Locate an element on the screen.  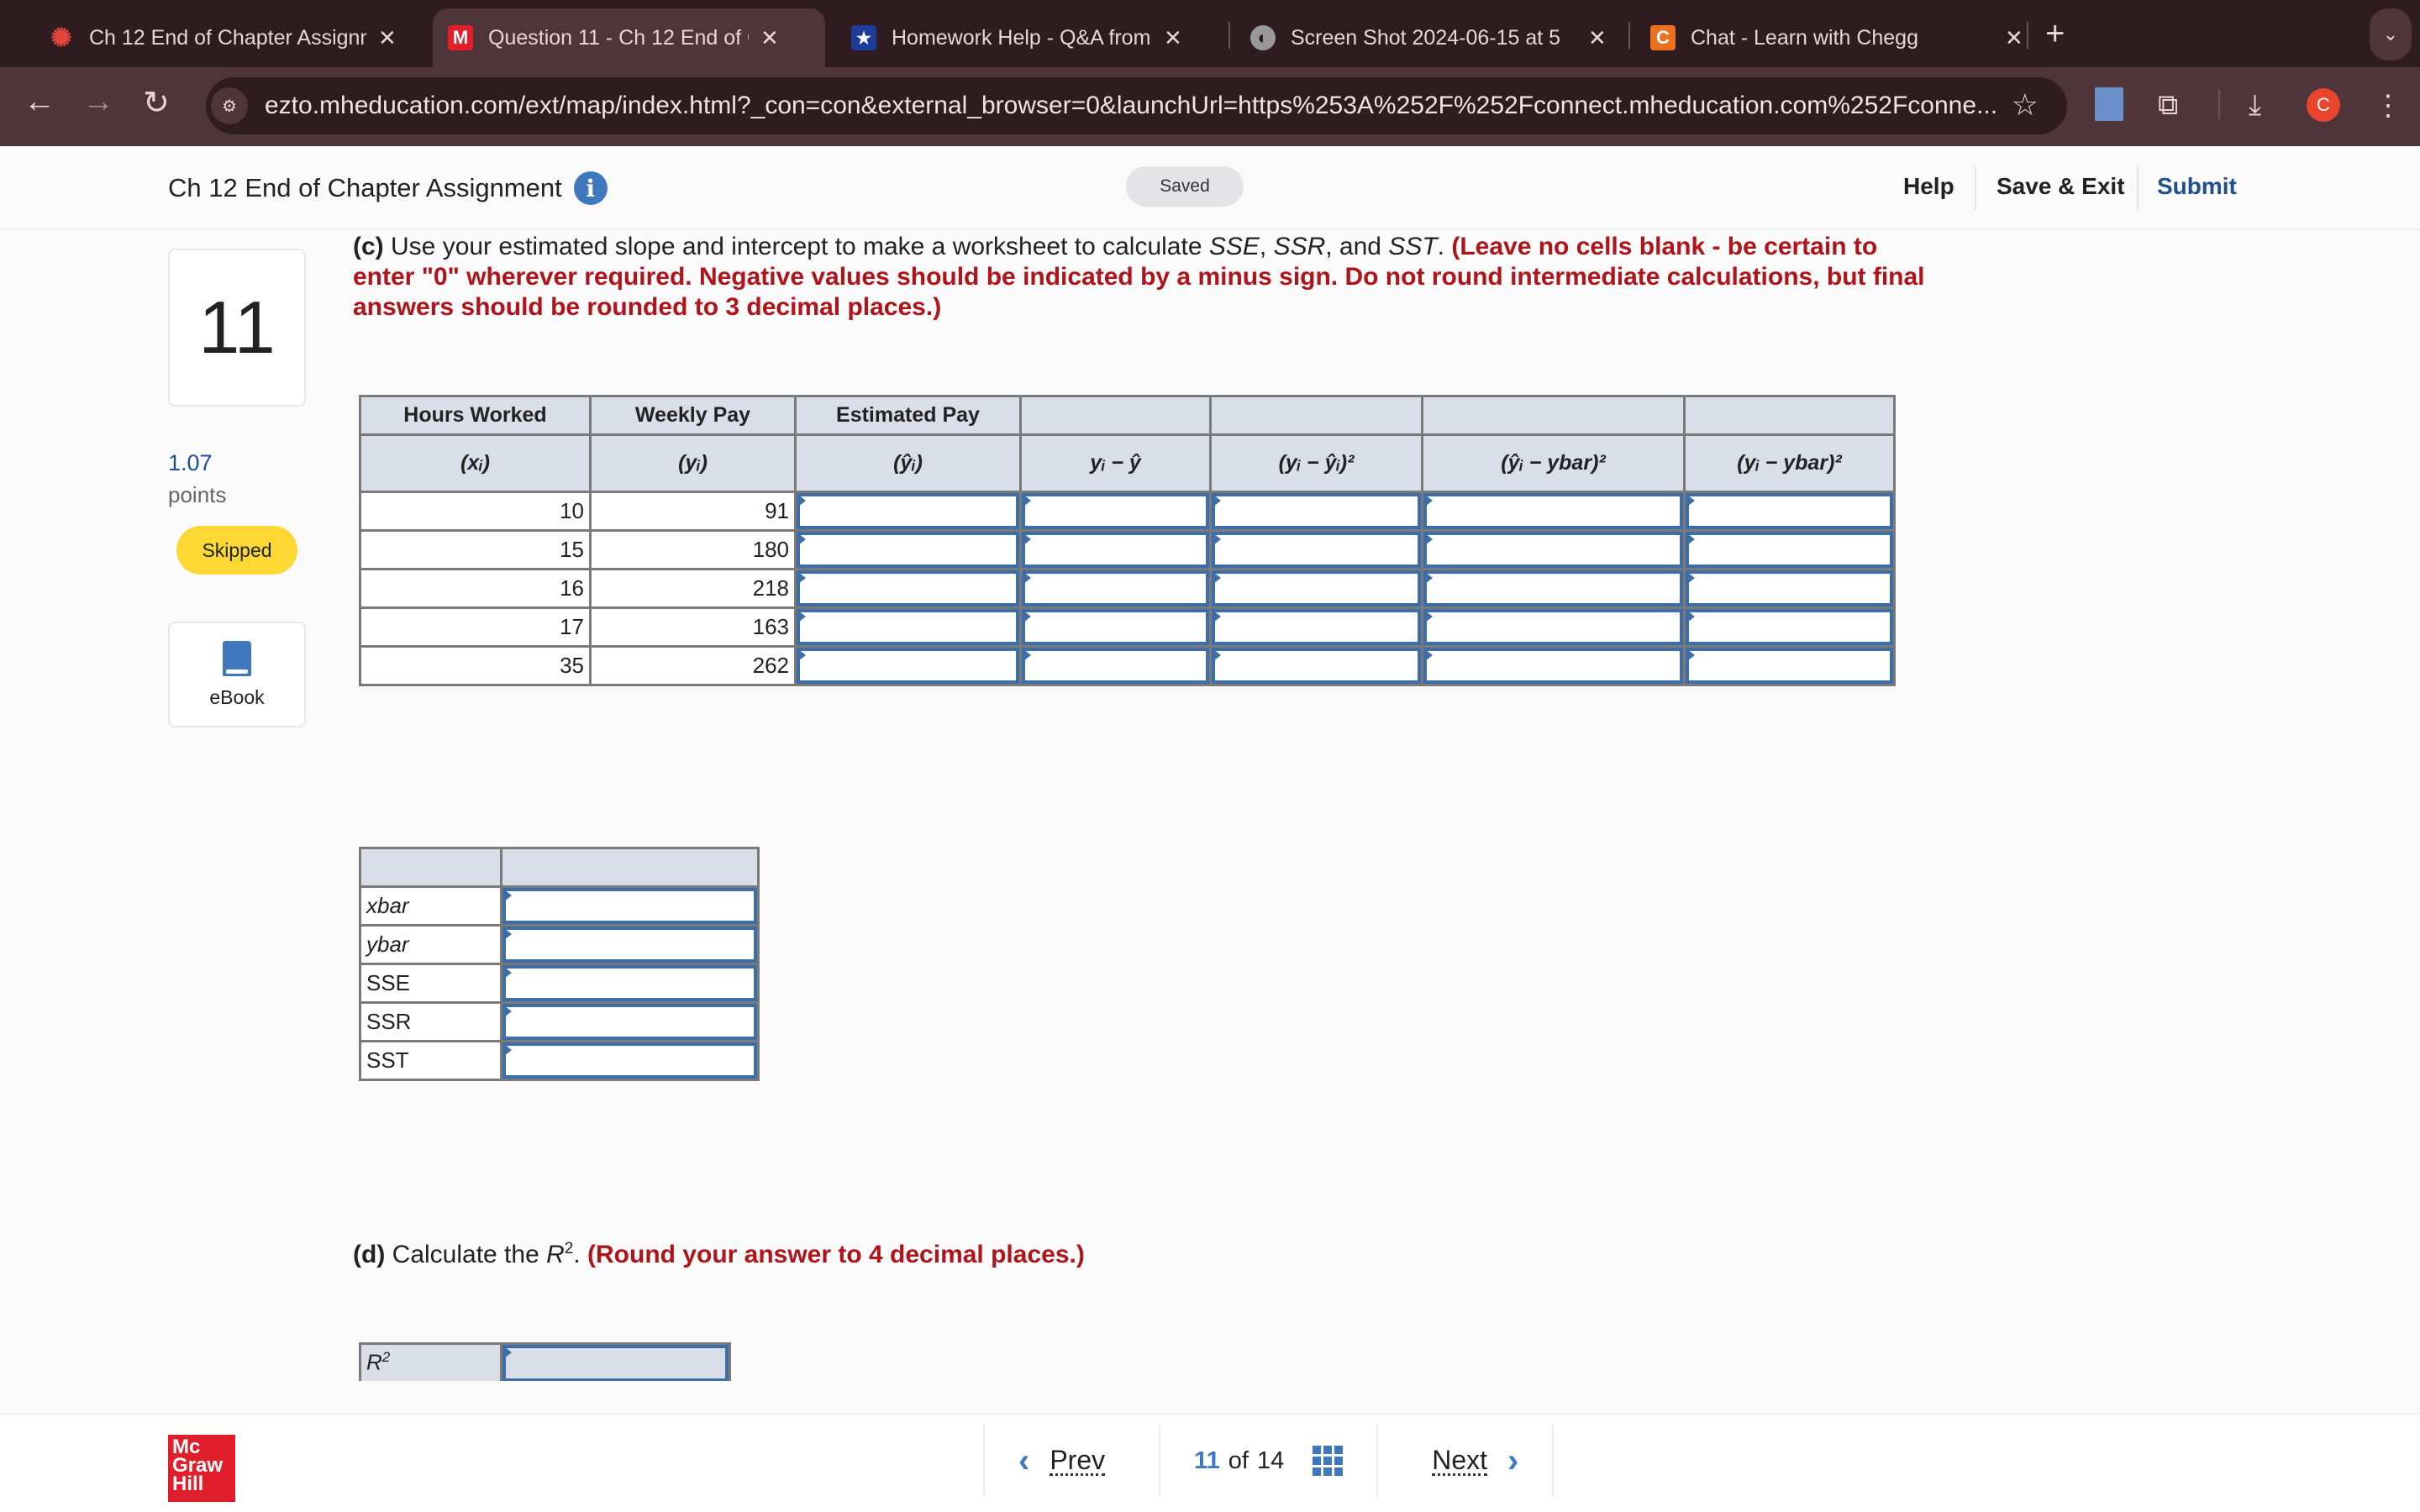
header-divider is located at coordinates (2138, 188).